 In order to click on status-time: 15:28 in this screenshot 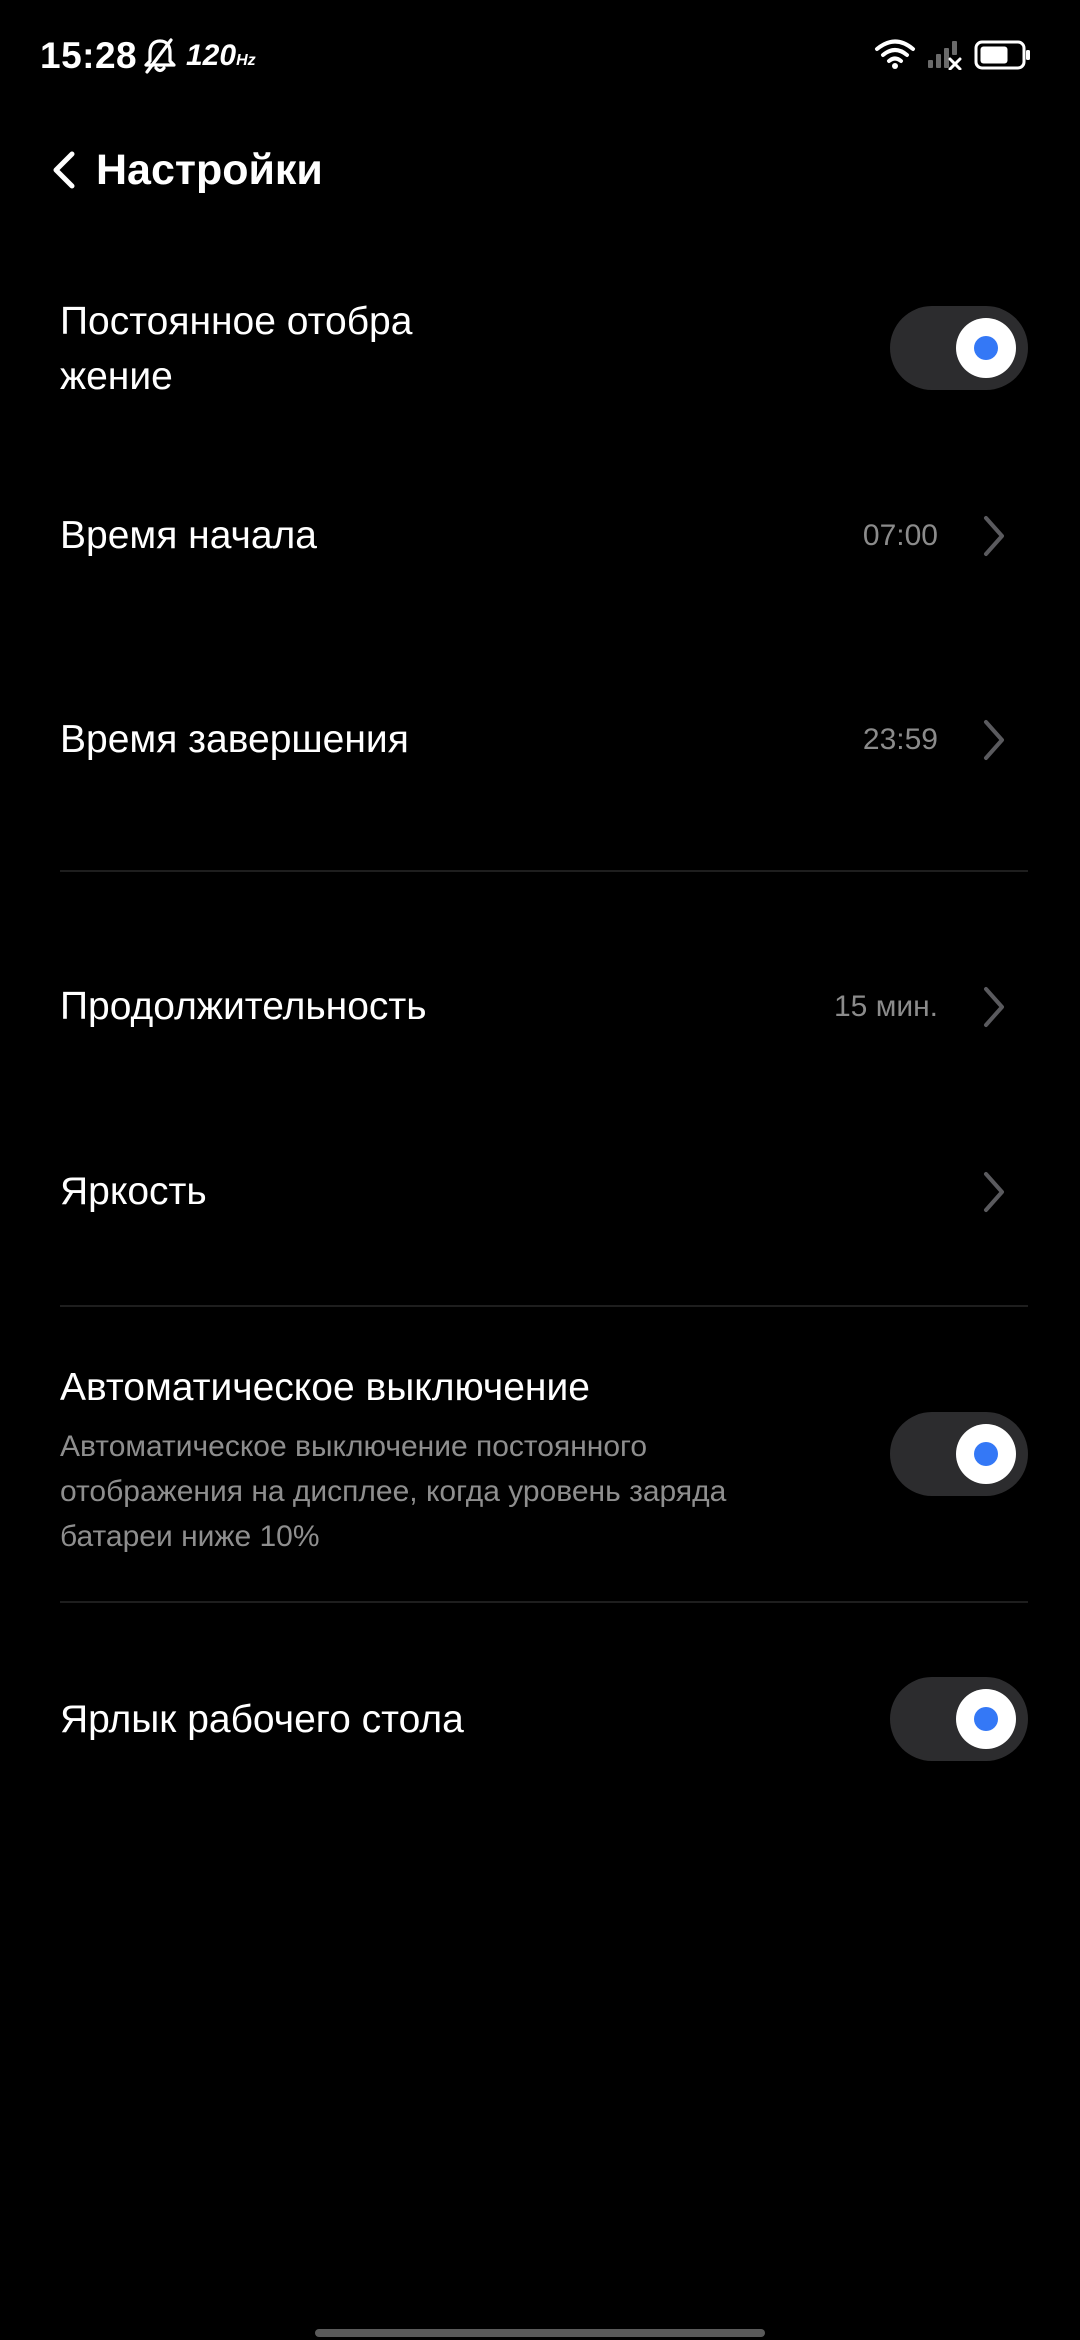, I will do `click(89, 55)`.